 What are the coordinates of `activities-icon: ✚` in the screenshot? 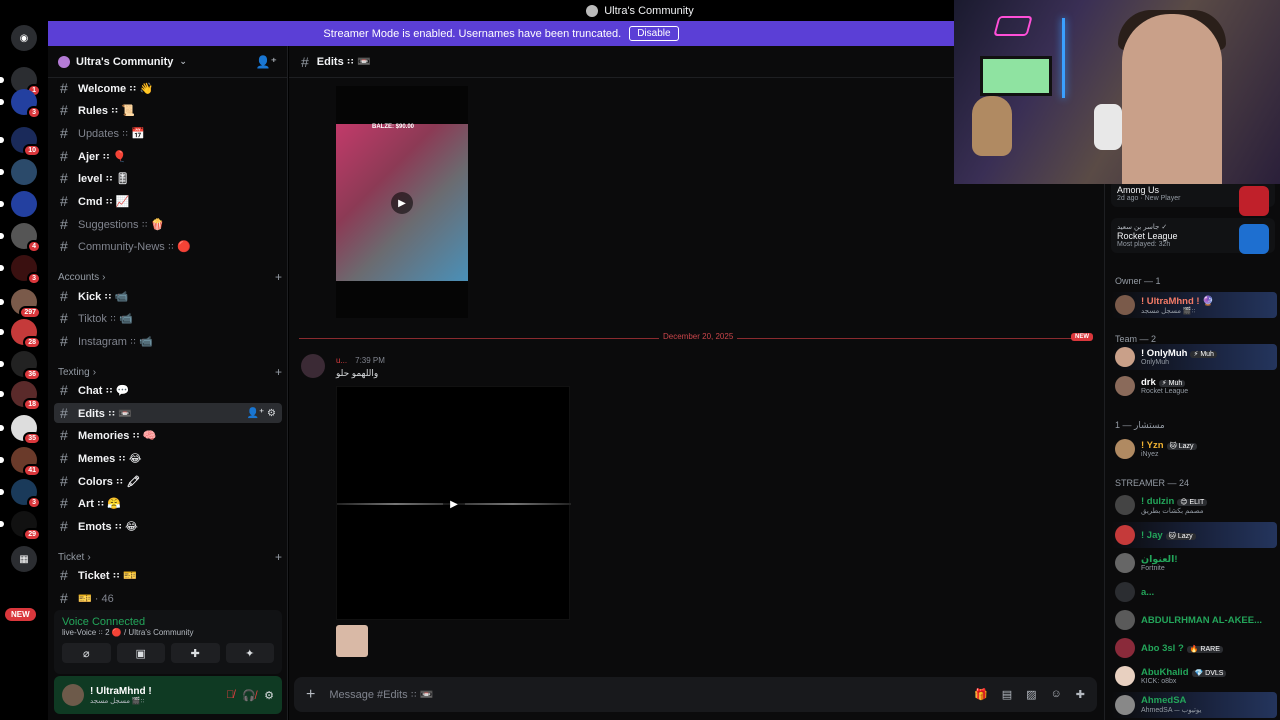 It's located at (195, 653).